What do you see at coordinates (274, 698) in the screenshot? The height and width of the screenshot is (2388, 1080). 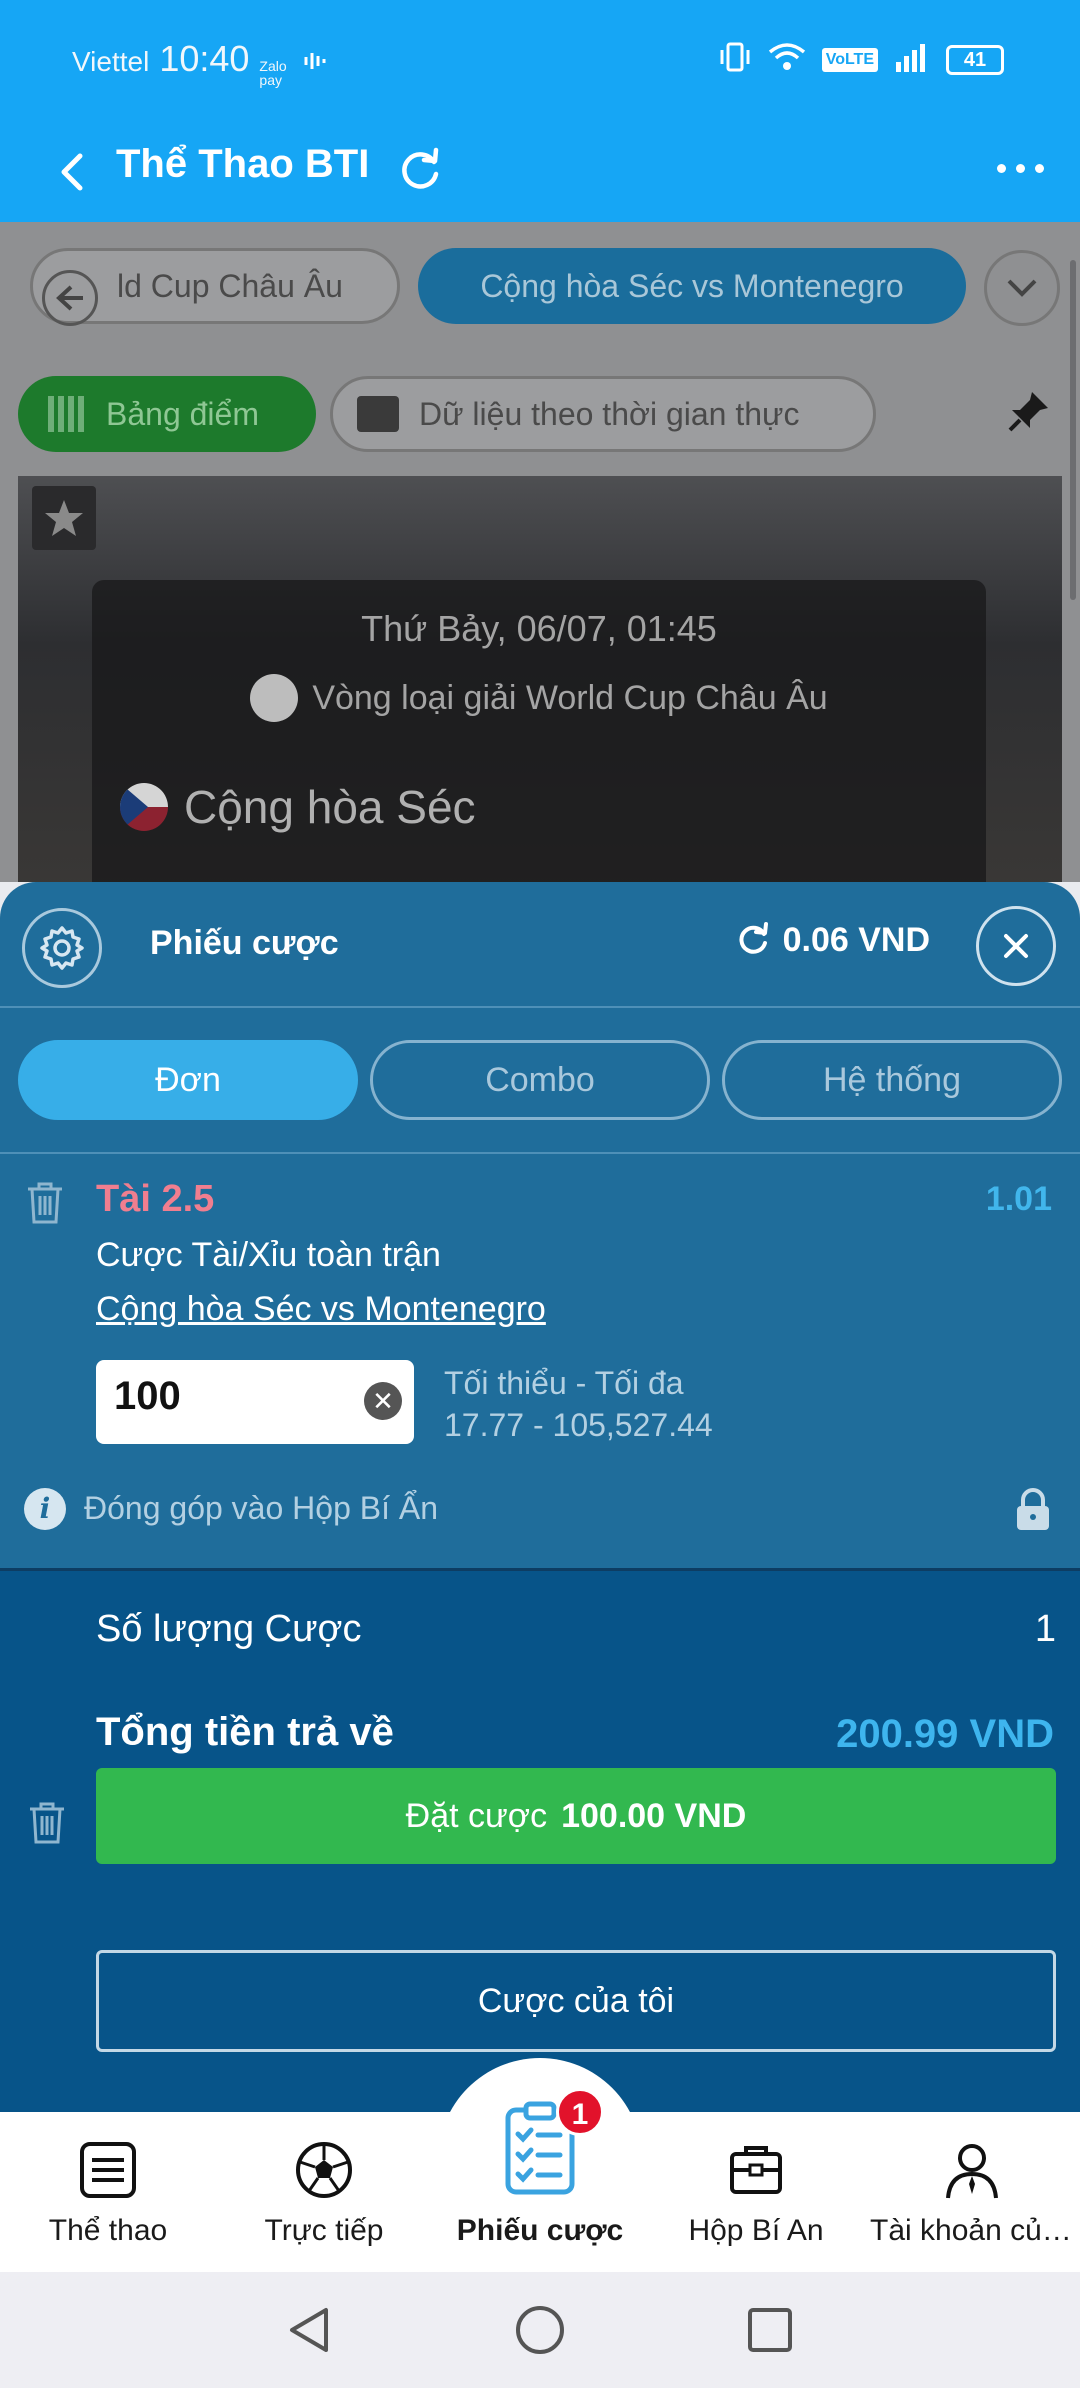 I see `league-logo-icon` at bounding box center [274, 698].